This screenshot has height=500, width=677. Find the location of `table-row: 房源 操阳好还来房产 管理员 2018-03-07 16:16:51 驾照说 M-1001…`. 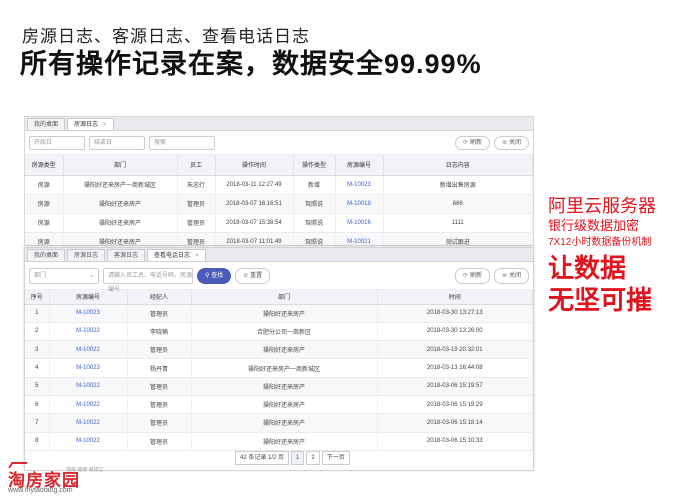

table-row: 房源 操阳好还来房产 管理员 2018-03-07 16:16:51 驾照说 M-1001… is located at coordinates (279, 204).